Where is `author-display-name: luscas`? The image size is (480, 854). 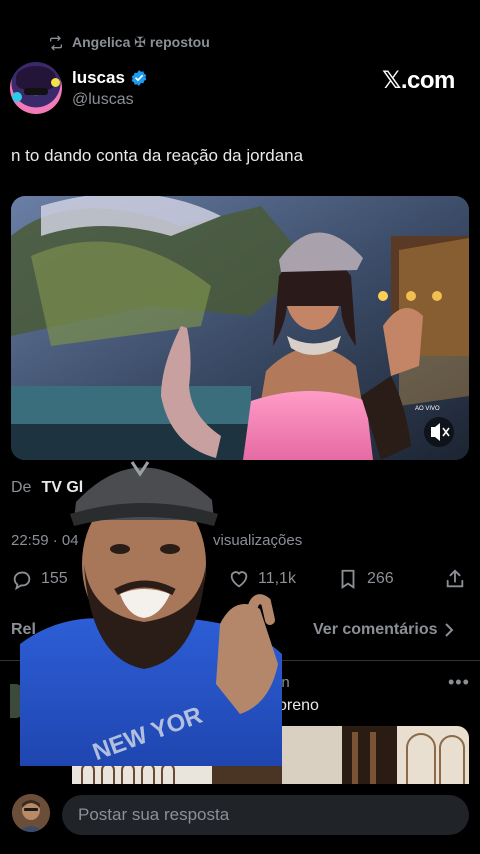
author-display-name: luscas is located at coordinates (110, 78).